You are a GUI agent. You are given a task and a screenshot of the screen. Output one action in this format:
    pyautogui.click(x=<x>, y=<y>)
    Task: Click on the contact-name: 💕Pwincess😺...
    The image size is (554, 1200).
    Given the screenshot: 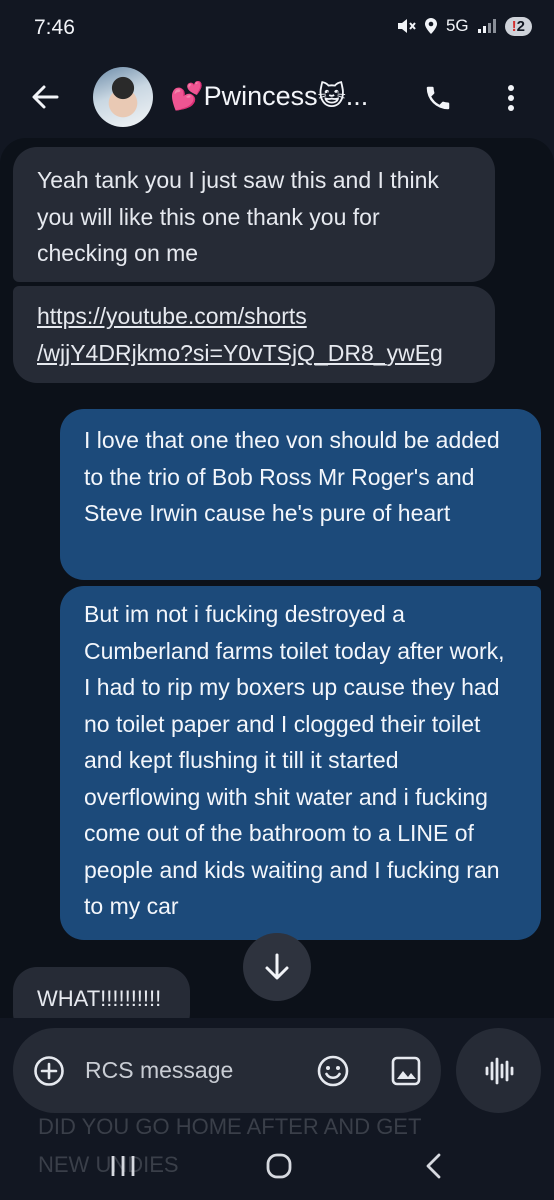 What is the action you would take?
    pyautogui.click(x=269, y=96)
    